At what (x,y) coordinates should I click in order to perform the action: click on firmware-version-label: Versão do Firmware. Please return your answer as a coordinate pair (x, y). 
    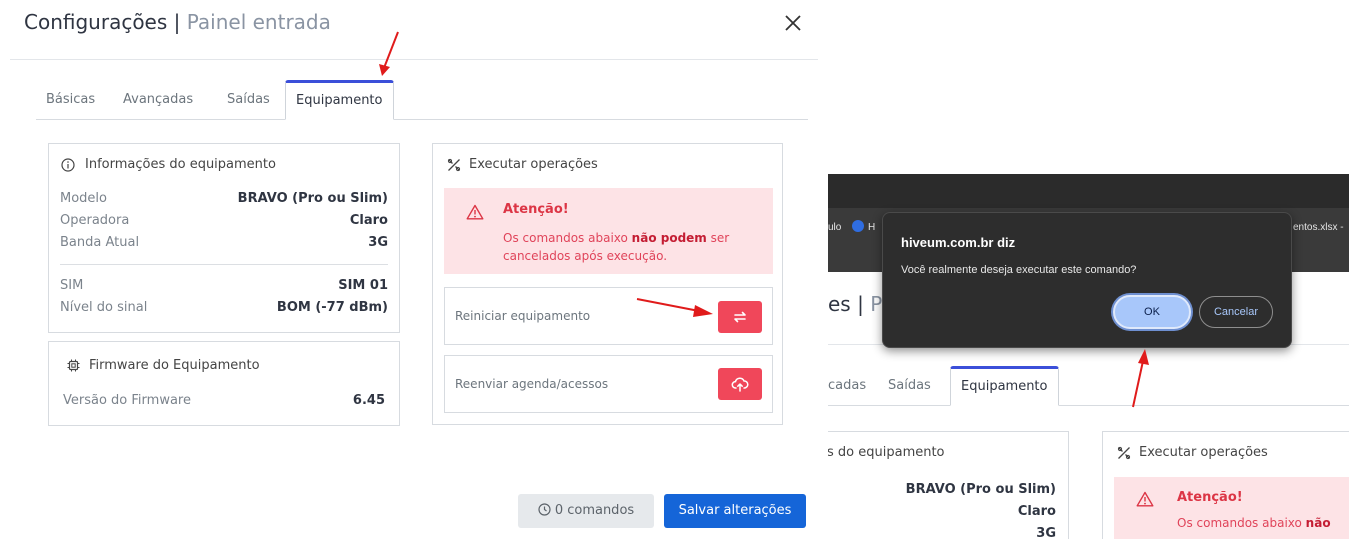
    Looking at the image, I should click on (127, 400).